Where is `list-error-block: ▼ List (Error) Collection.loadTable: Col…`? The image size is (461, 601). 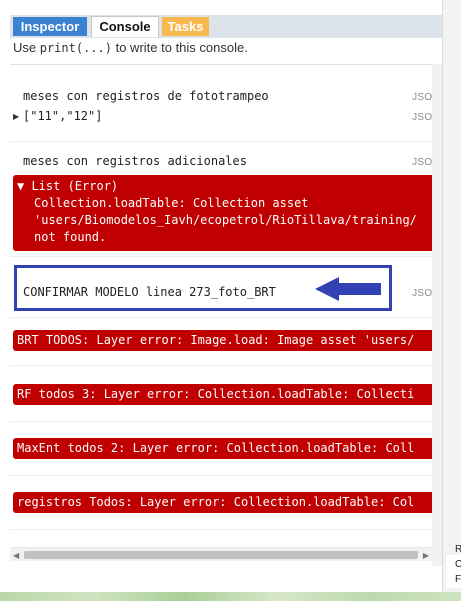 list-error-block: ▼ List (Error) Collection.loadTable: Col… is located at coordinates (227, 213).